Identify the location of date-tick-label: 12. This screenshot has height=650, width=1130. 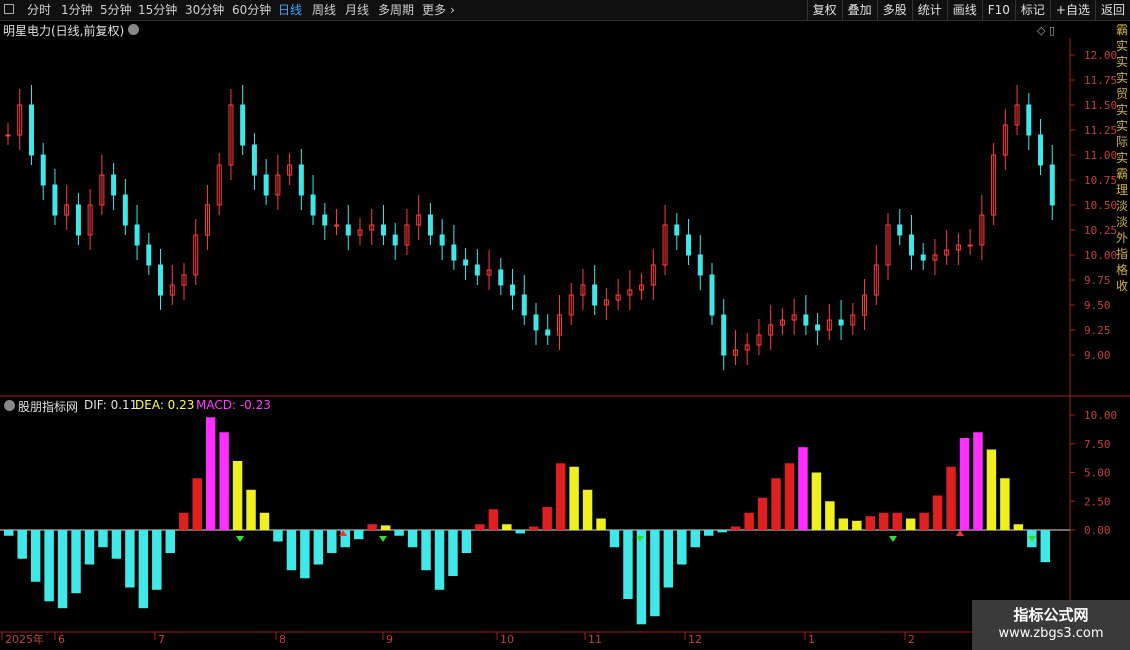
(695, 639).